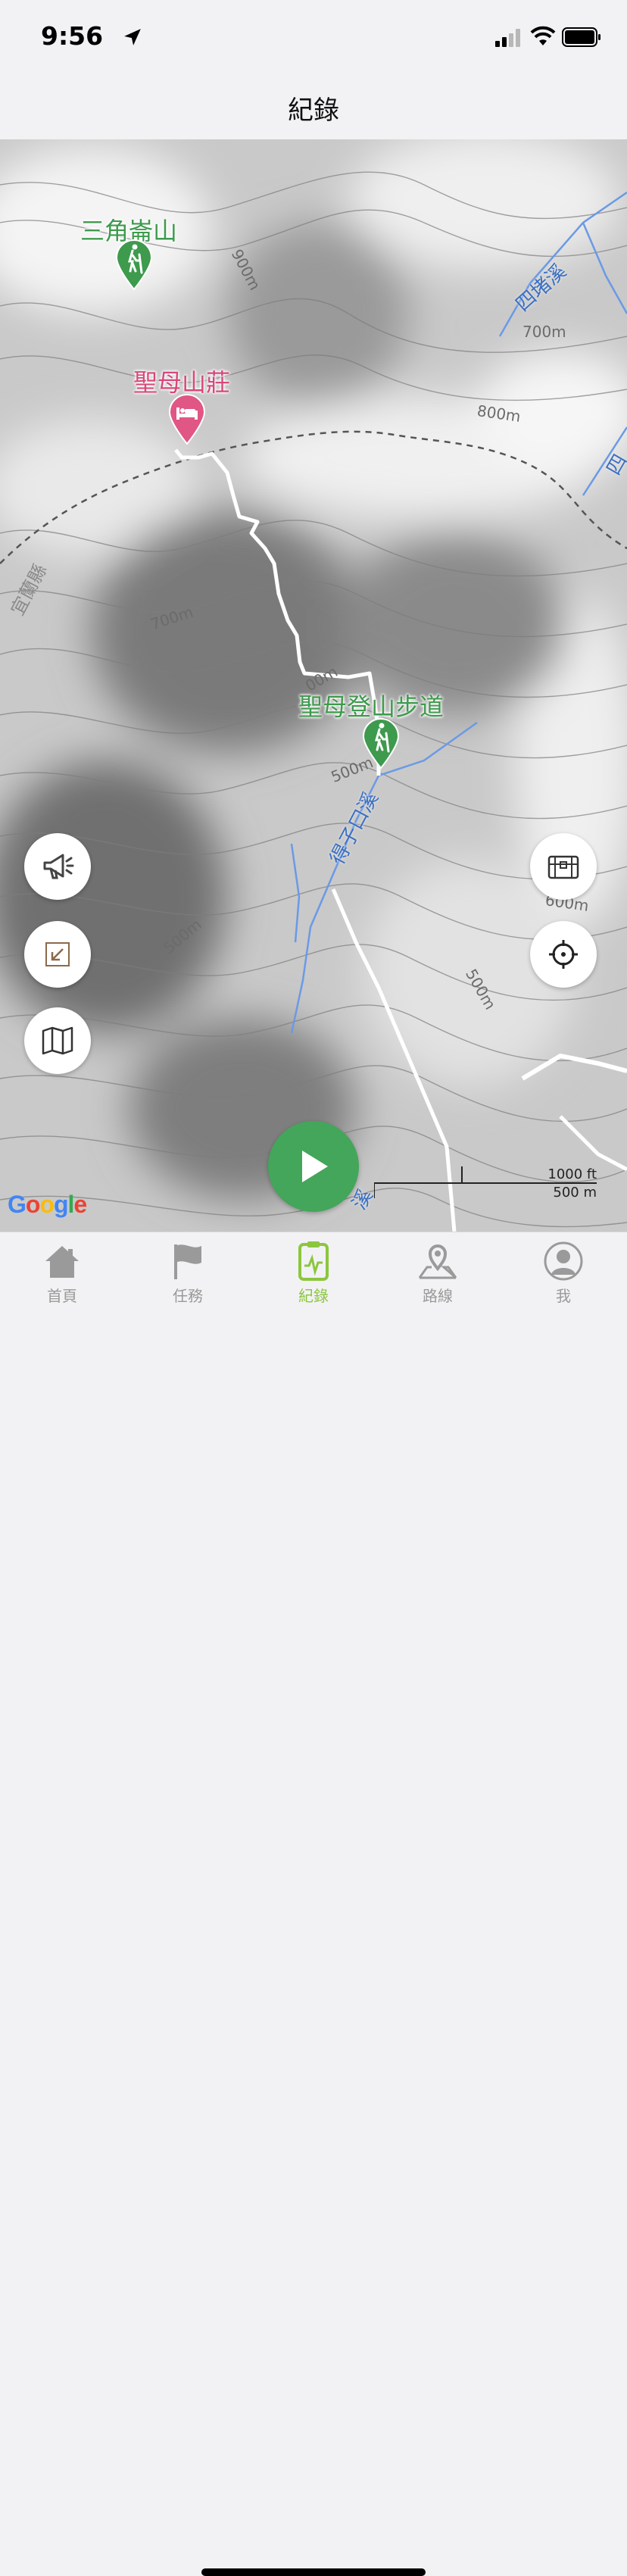  I want to click on contour-label: 700m, so click(544, 332).